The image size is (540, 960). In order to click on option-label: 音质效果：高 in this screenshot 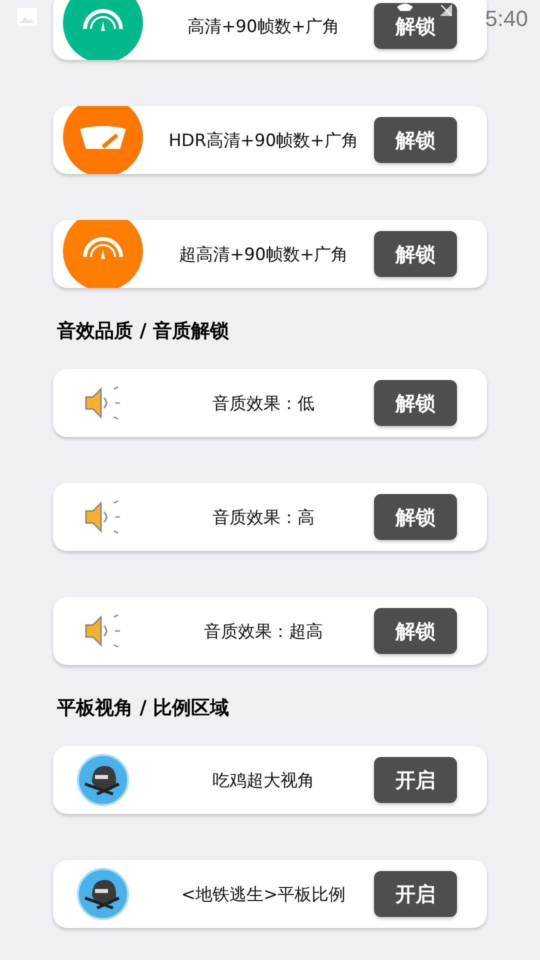, I will do `click(264, 517)`.